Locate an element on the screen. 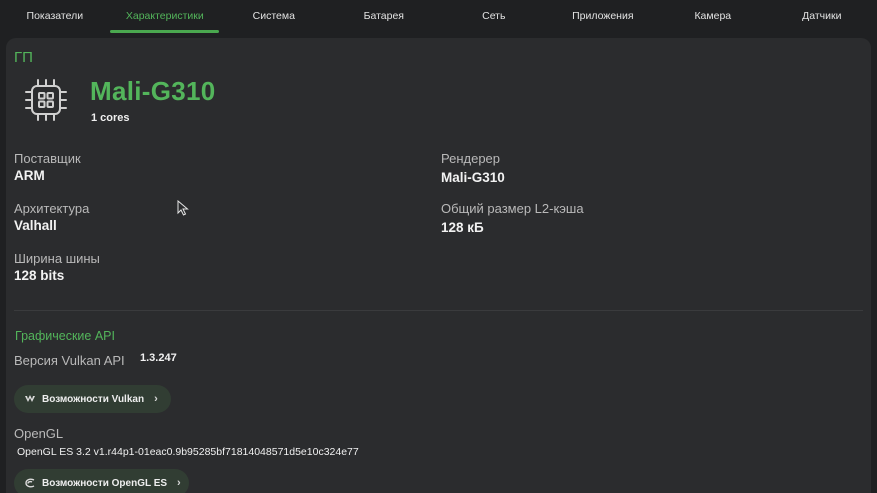 This screenshot has height=493, width=877. tab-system: Система is located at coordinates (274, 17).